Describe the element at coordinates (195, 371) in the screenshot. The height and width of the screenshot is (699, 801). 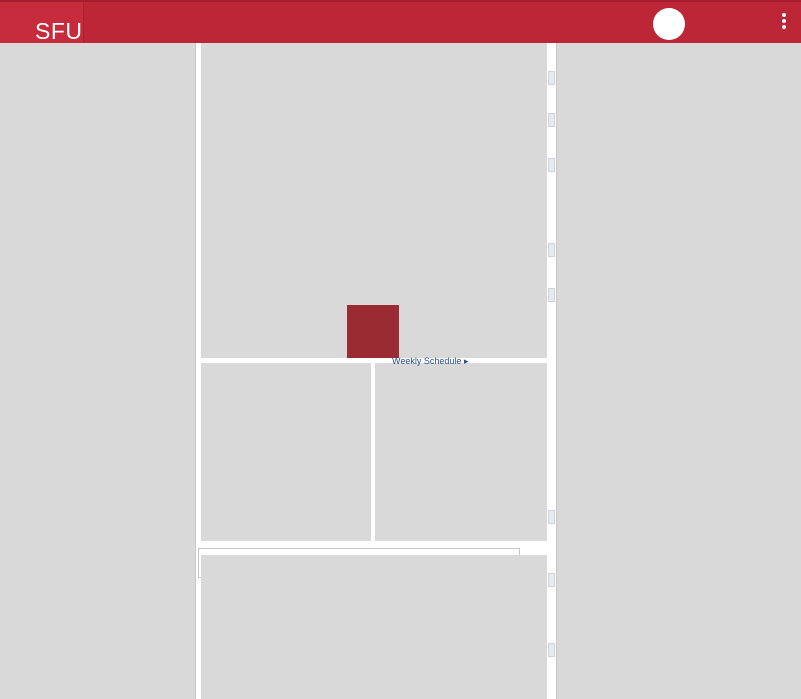
I see `left-divider` at that location.